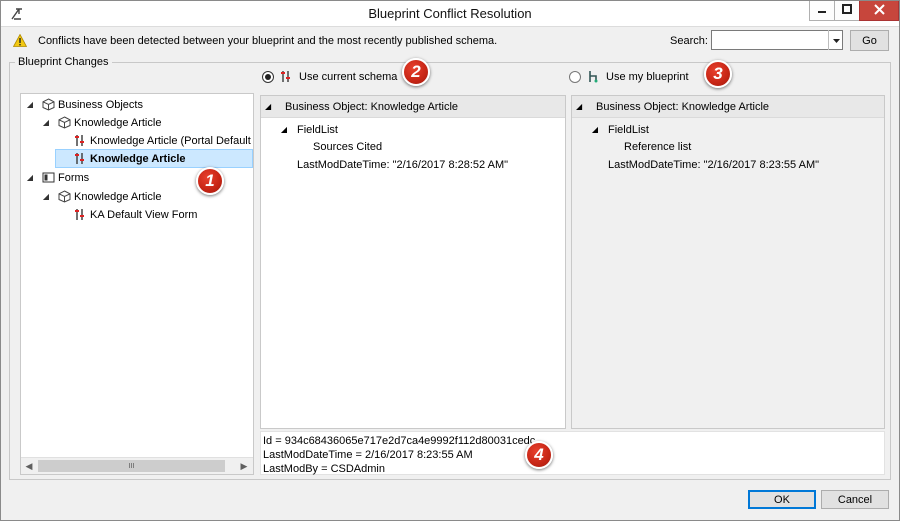 Image resolution: width=900 pixels, height=521 pixels. What do you see at coordinates (74, 177) in the screenshot?
I see `tree-item-label: Forms` at bounding box center [74, 177].